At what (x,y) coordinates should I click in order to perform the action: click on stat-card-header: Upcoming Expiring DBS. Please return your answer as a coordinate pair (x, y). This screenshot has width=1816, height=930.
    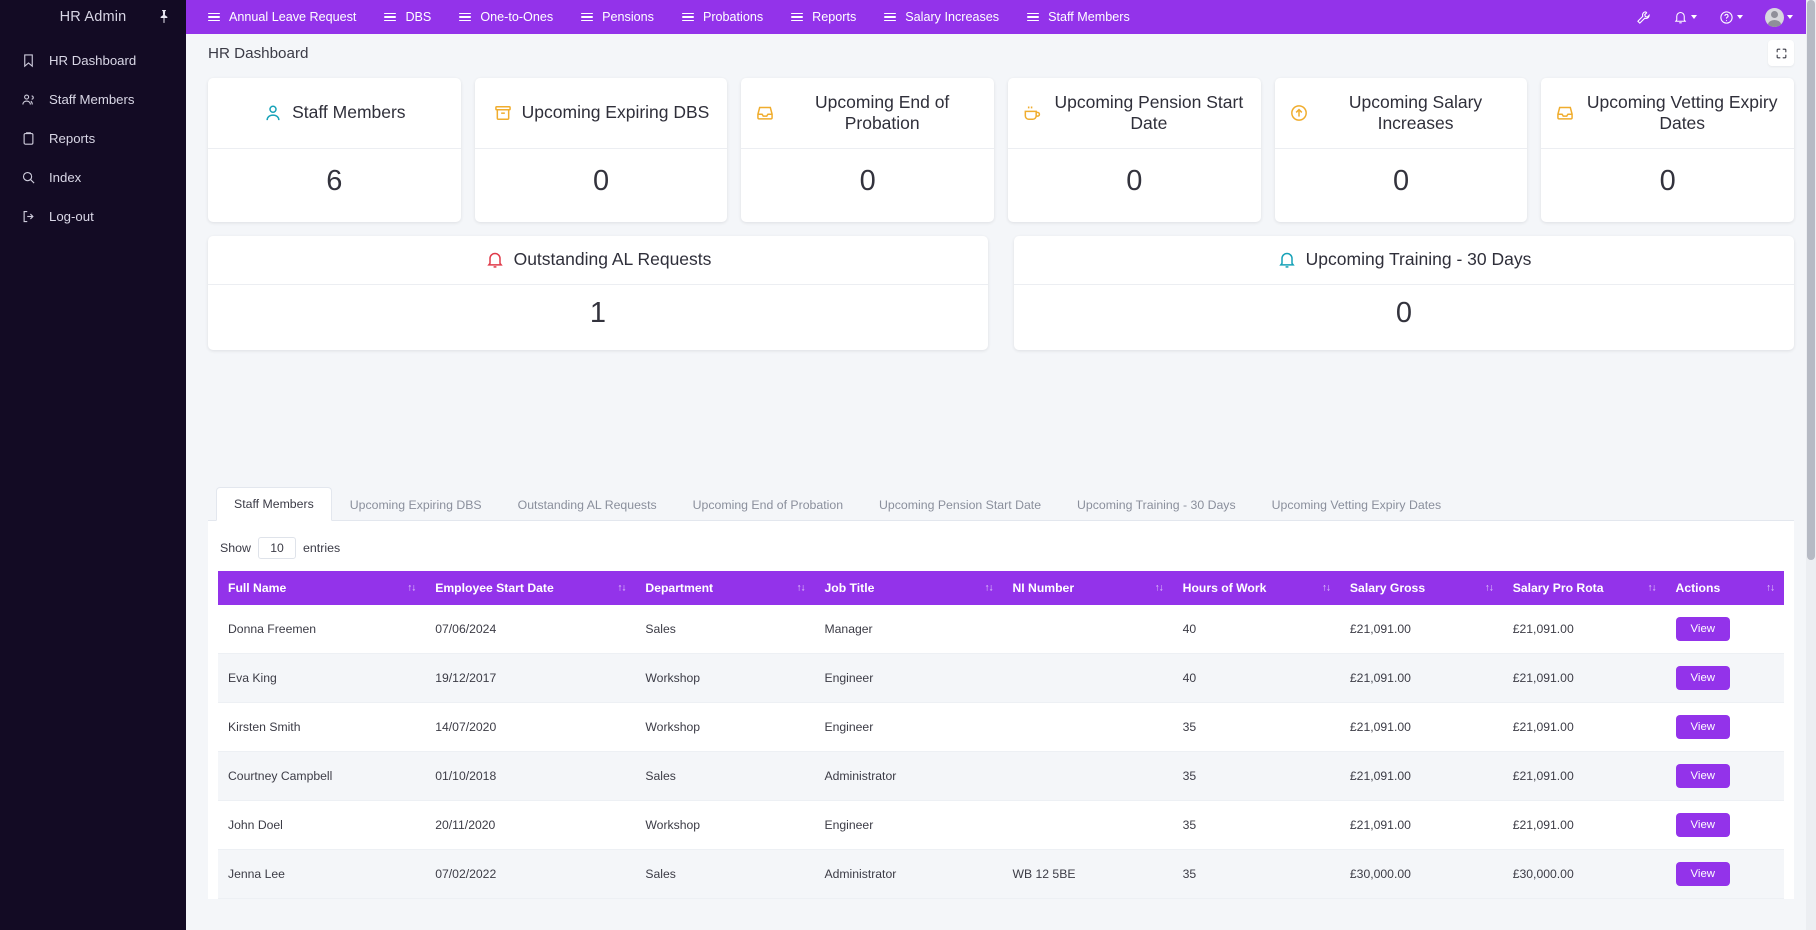
    Looking at the image, I should click on (601, 113).